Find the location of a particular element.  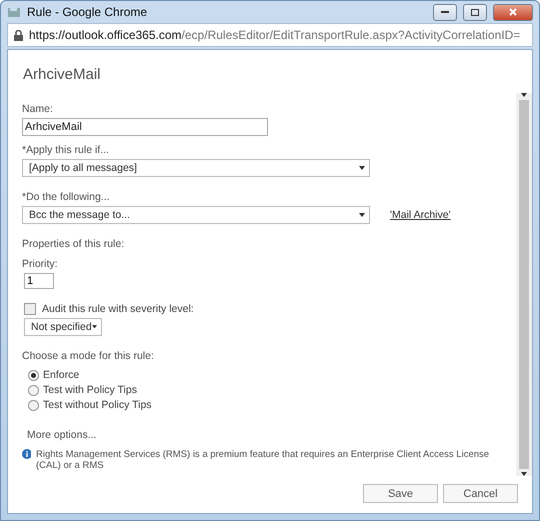

priority-label: Priority: is located at coordinates (40, 264).